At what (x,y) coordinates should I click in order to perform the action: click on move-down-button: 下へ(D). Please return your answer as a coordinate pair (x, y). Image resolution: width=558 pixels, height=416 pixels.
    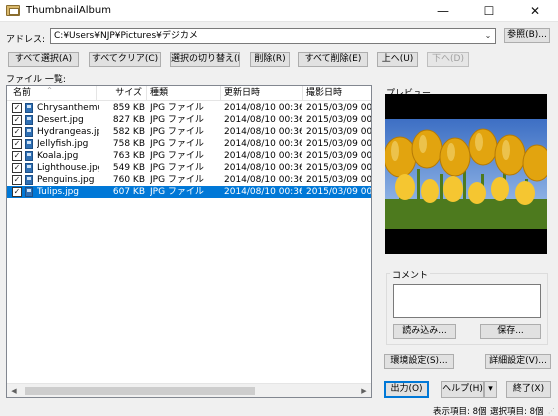
    Looking at the image, I should click on (448, 59).